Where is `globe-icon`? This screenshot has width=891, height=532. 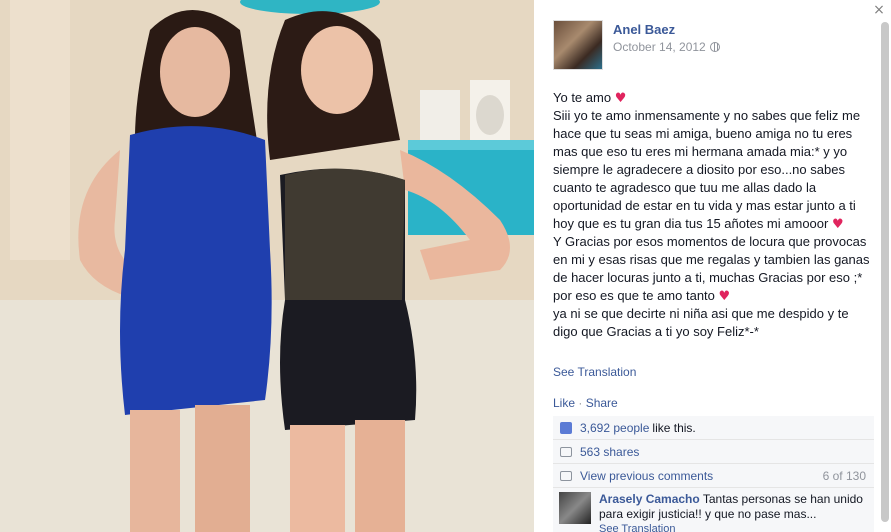
globe-icon is located at coordinates (714, 47).